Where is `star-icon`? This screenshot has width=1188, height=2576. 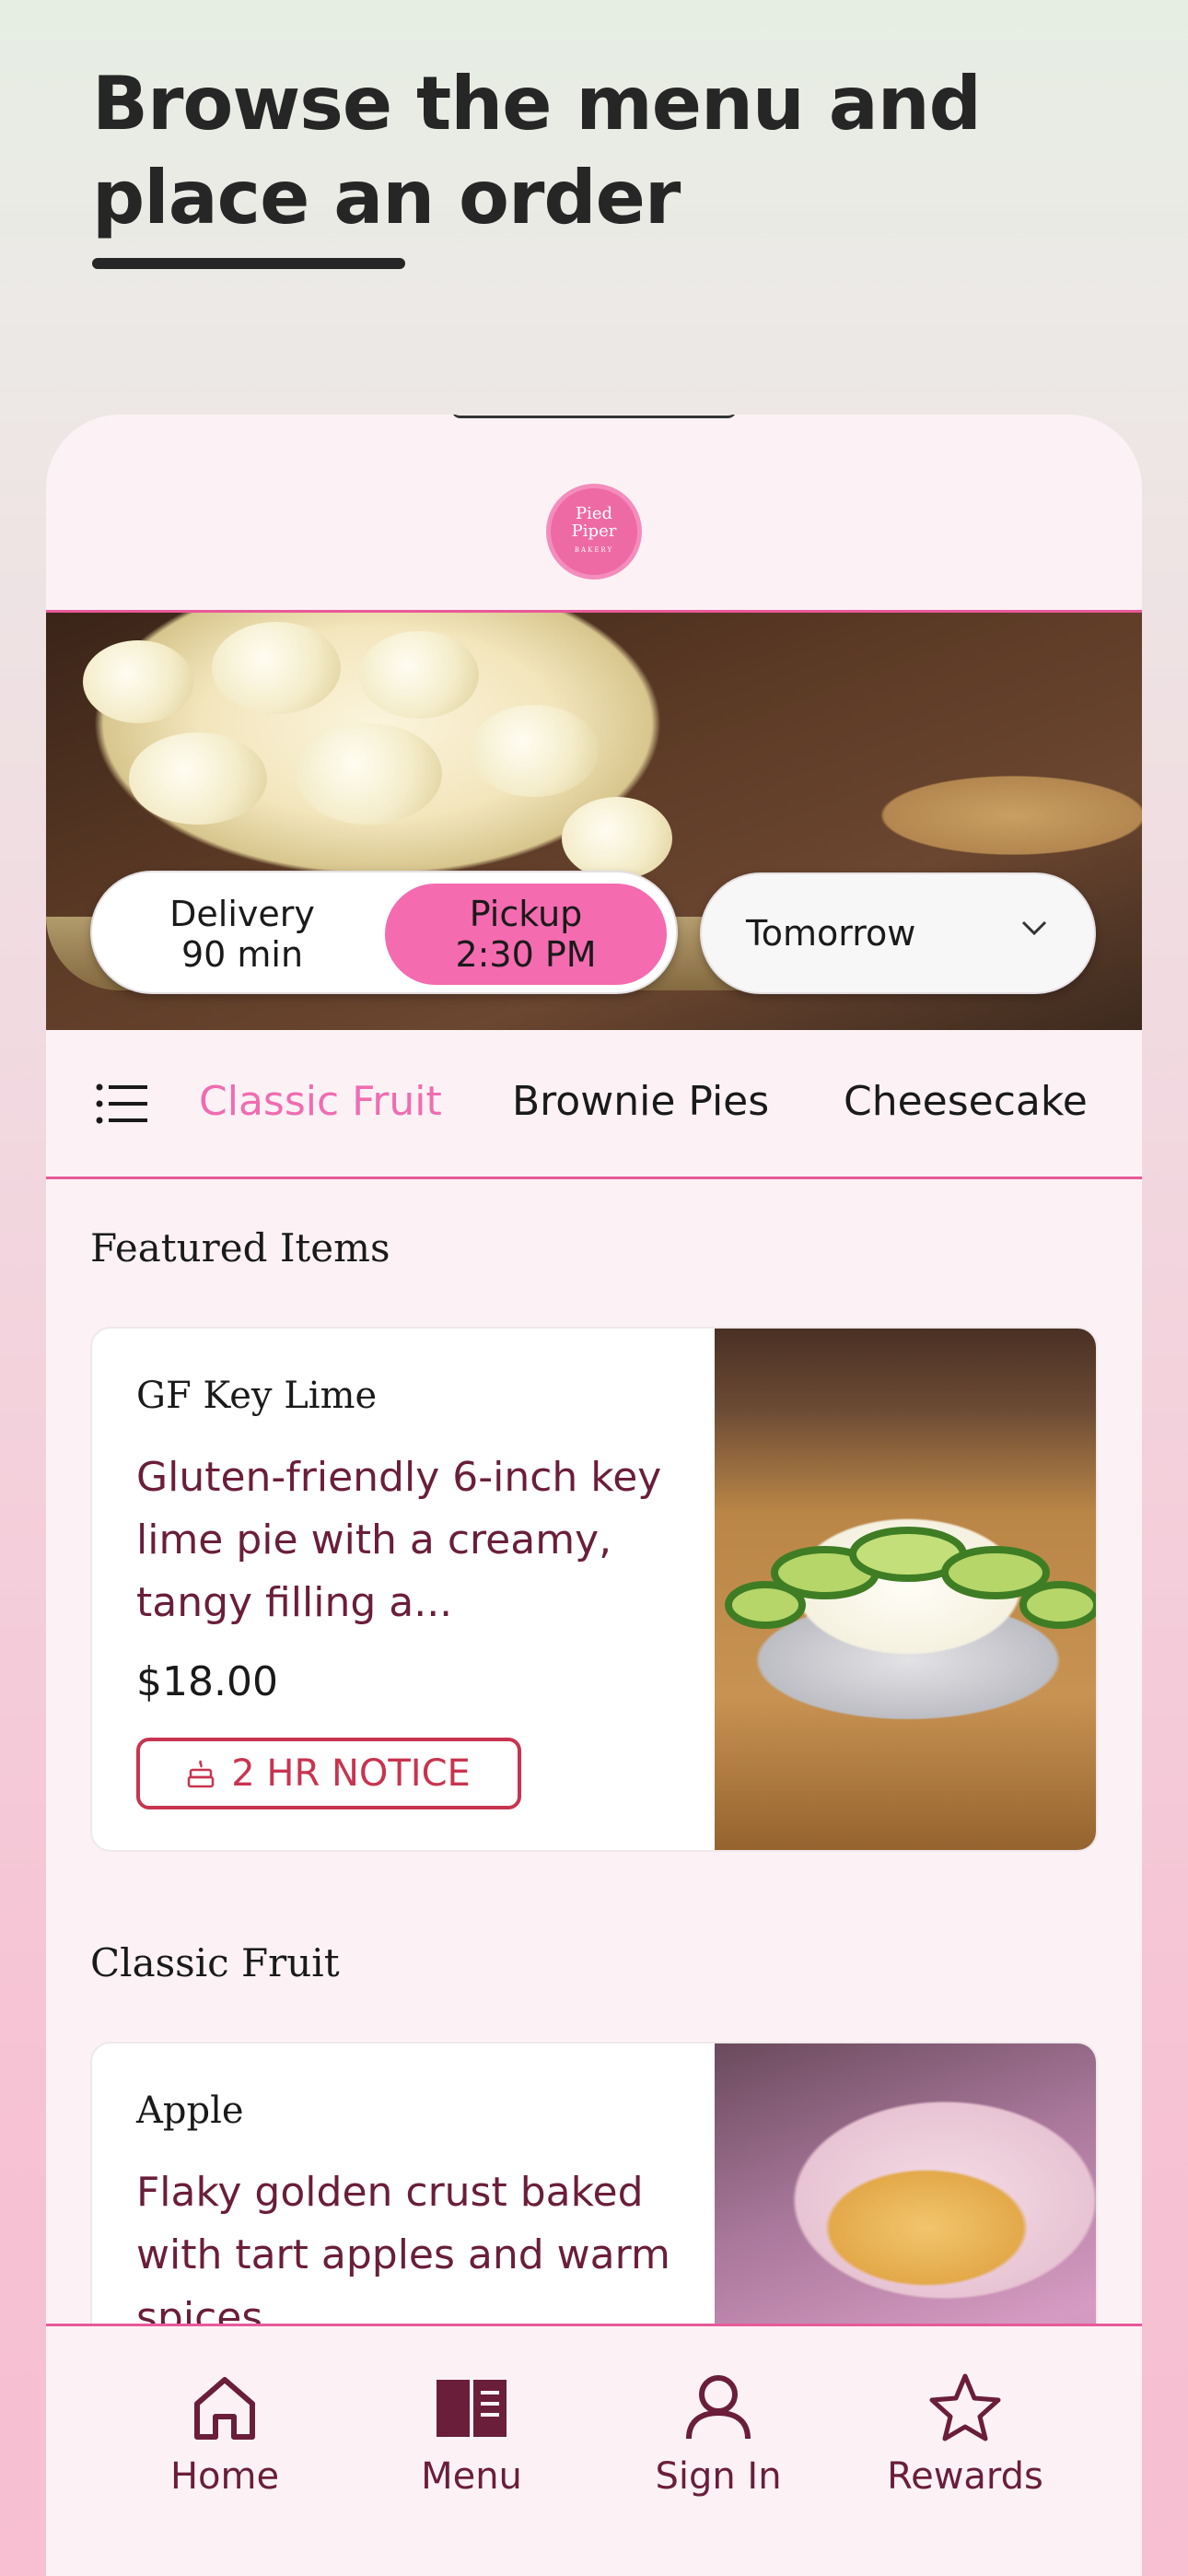 star-icon is located at coordinates (965, 2407).